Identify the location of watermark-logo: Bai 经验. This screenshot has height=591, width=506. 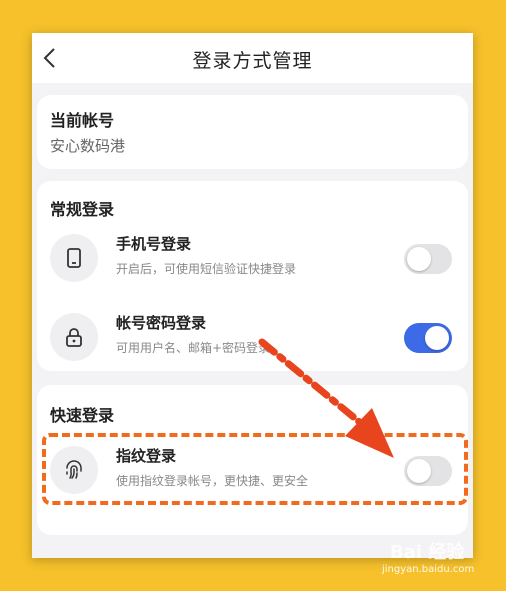
(427, 552).